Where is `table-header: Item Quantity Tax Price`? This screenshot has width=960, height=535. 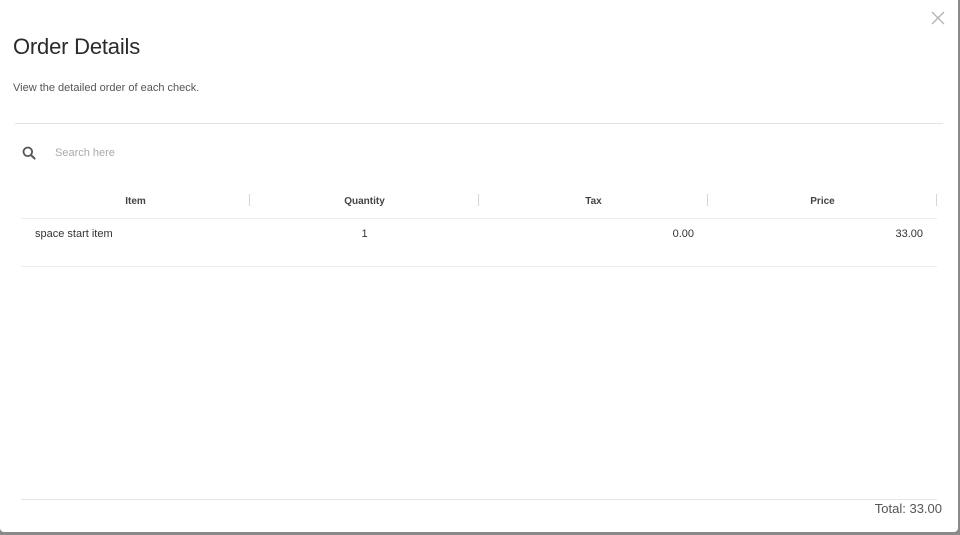
table-header: Item Quantity Tax Price is located at coordinates (479, 202).